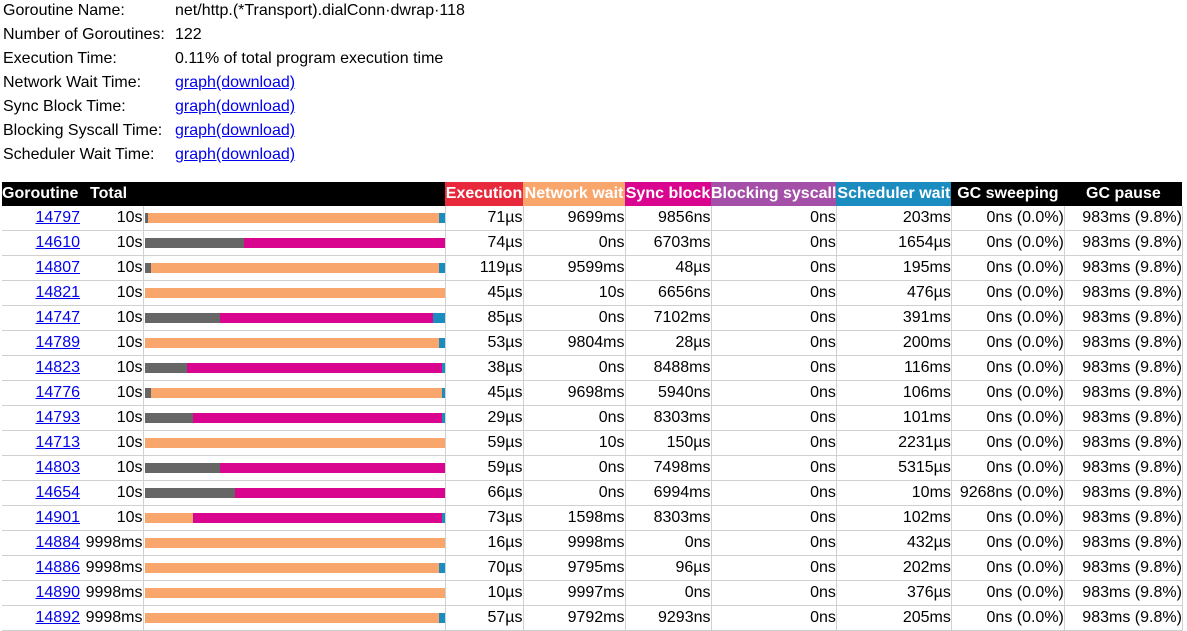 The width and height of the screenshot is (1187, 631). I want to click on header-total: Total, so click(111, 194).